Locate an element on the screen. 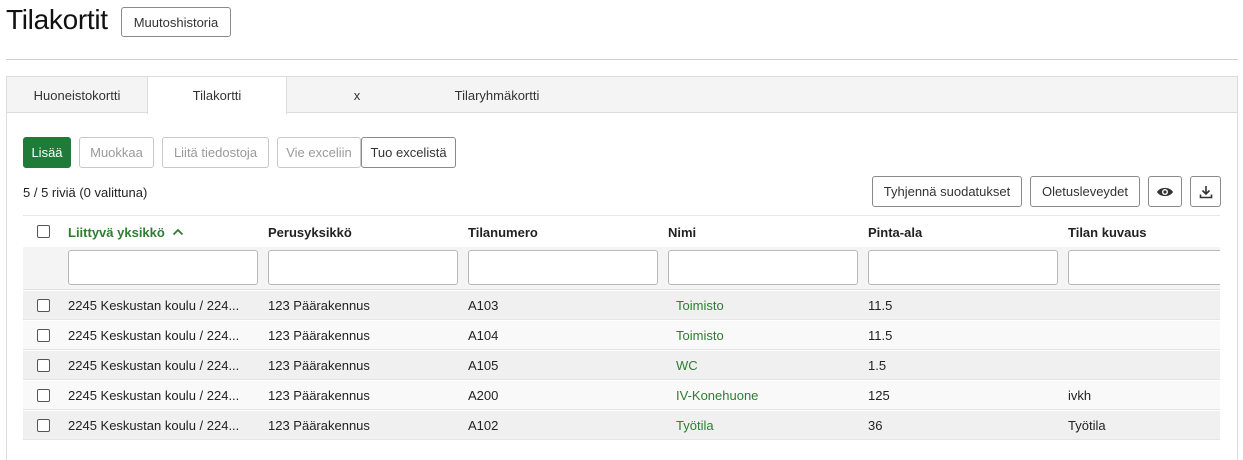  column-visibility-button is located at coordinates (1165, 191).